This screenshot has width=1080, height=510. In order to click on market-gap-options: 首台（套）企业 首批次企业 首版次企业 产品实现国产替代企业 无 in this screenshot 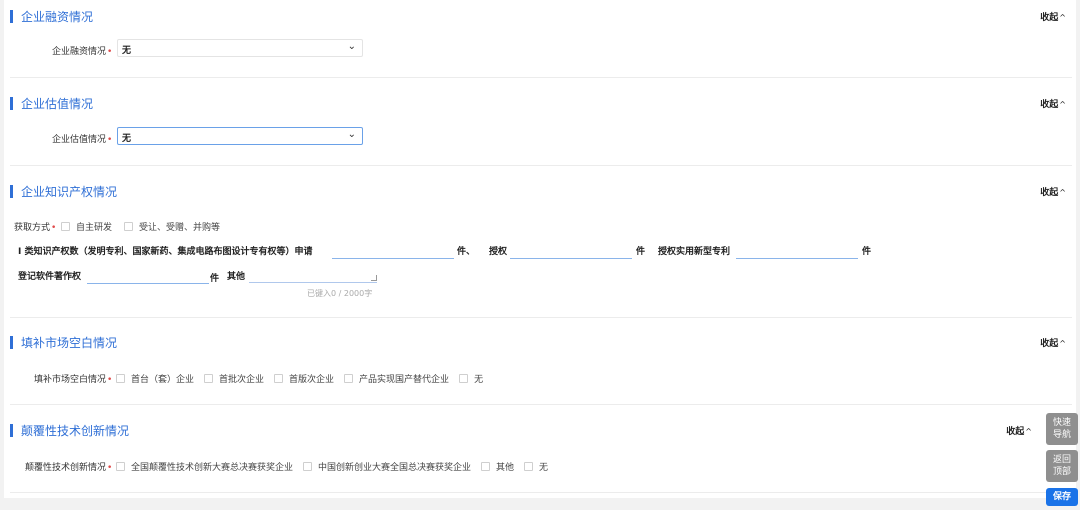, I will do `click(304, 378)`.